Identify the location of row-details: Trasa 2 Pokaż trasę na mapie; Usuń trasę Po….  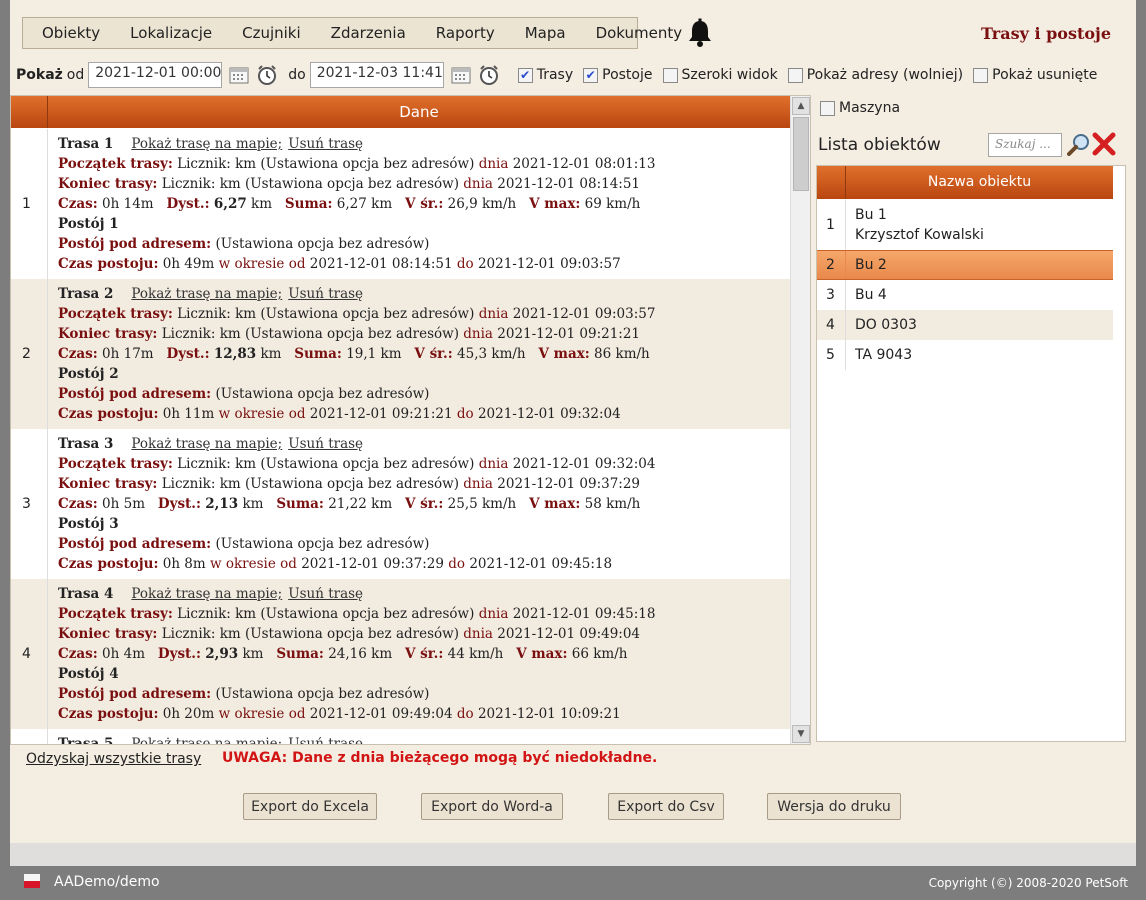
(357, 354).